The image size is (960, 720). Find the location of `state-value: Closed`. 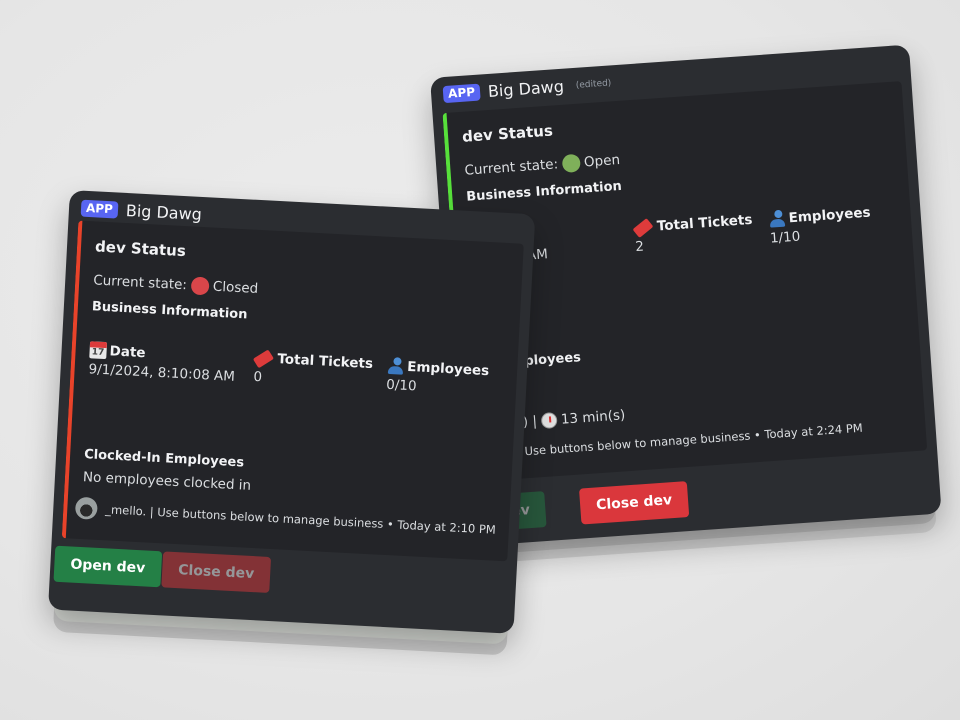

state-value: Closed is located at coordinates (235, 287).